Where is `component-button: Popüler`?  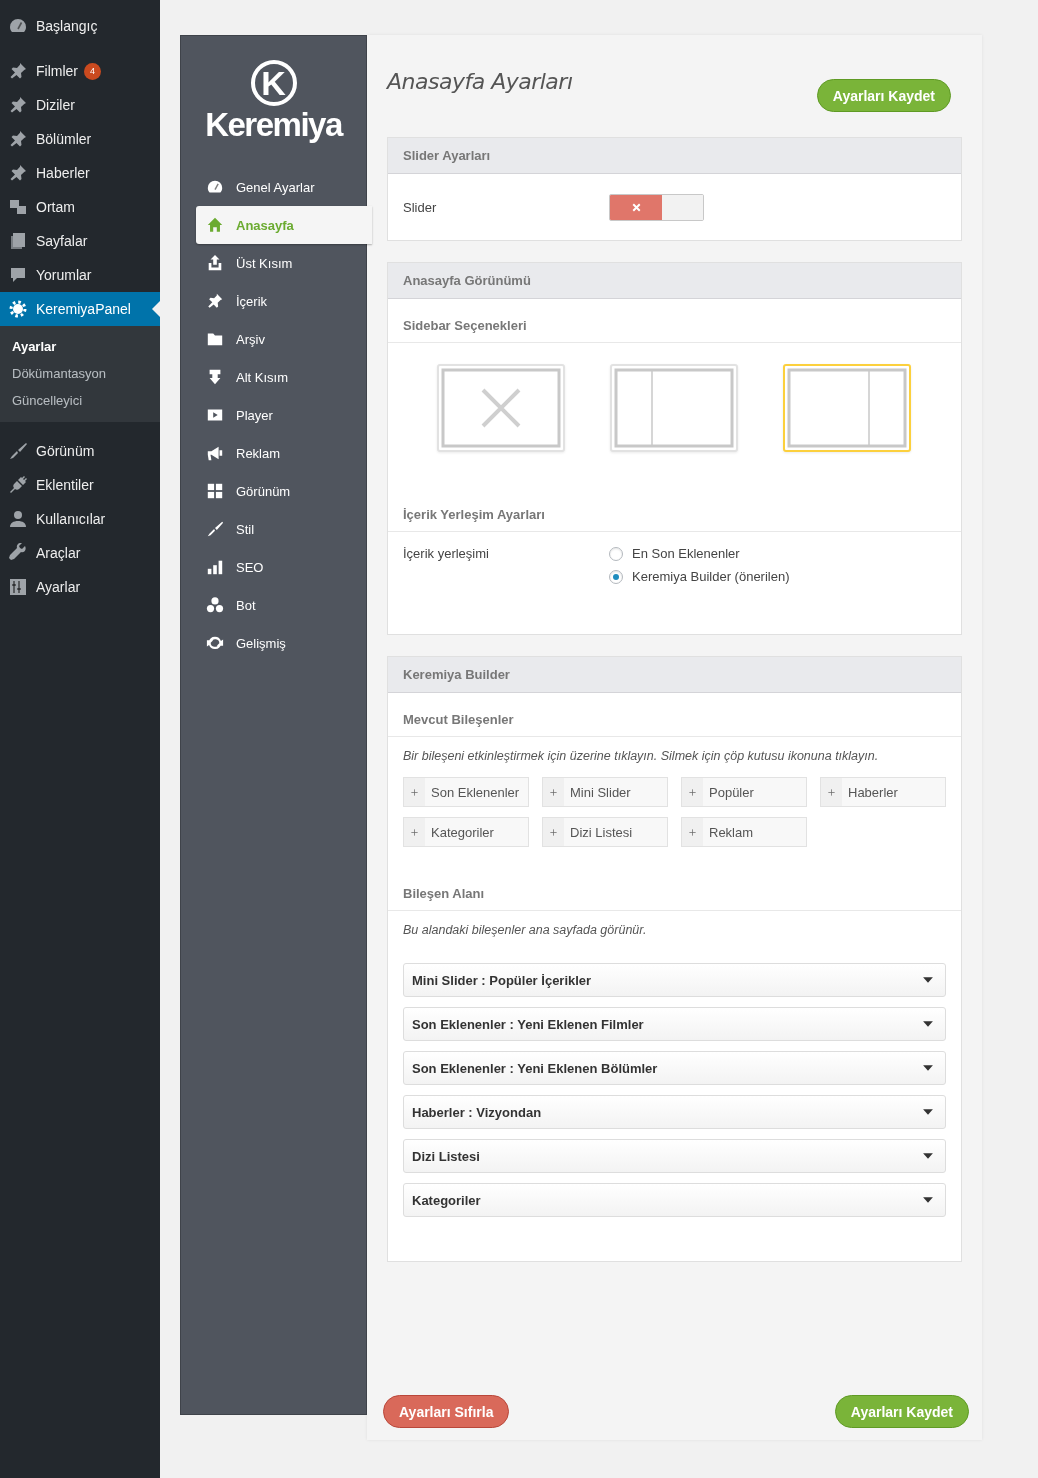 component-button: Popüler is located at coordinates (744, 792).